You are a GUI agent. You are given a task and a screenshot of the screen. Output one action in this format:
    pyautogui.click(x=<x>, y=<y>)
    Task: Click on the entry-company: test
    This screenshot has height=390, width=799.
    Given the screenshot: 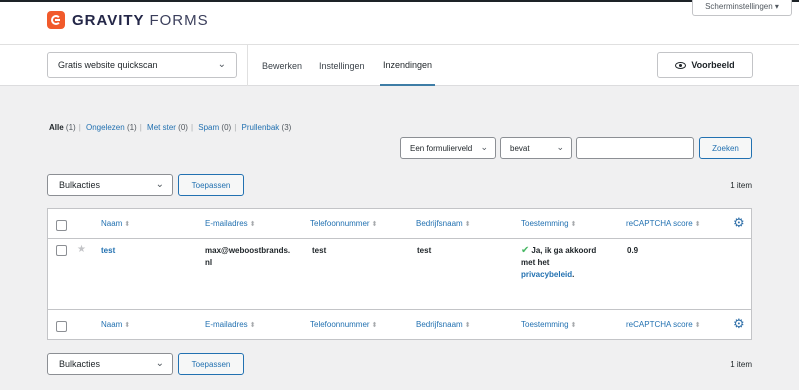 What is the action you would take?
    pyautogui.click(x=424, y=250)
    